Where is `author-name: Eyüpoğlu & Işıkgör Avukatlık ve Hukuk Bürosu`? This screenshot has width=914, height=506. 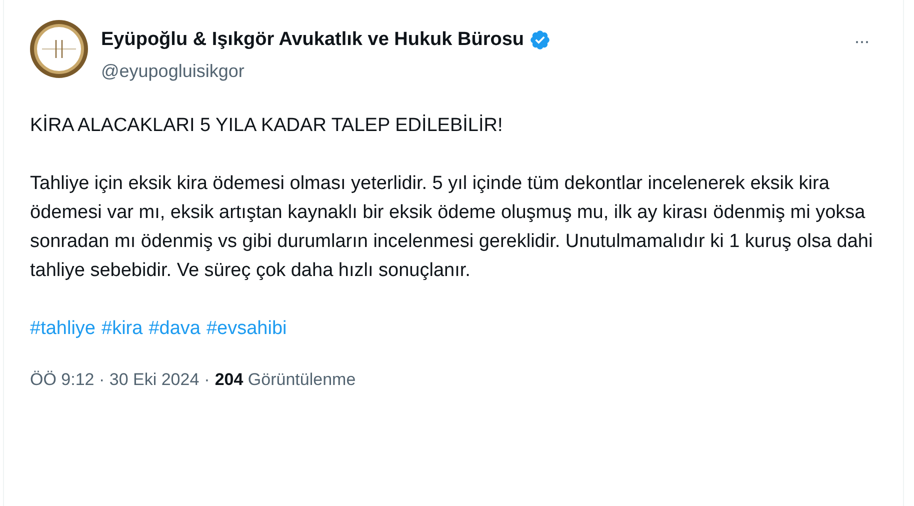
author-name: Eyüpoğlu & Işıkgör Avukatlık ve Hukuk Bürosu is located at coordinates (312, 40).